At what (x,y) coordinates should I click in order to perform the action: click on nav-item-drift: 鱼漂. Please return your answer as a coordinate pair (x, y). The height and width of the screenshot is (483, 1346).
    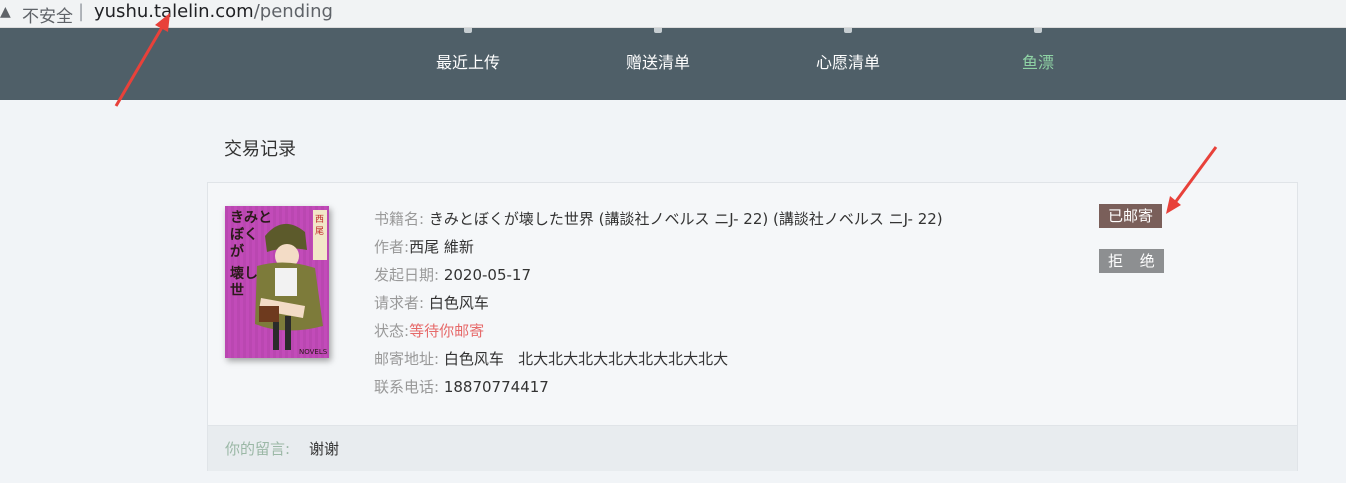
    Looking at the image, I should click on (1038, 64).